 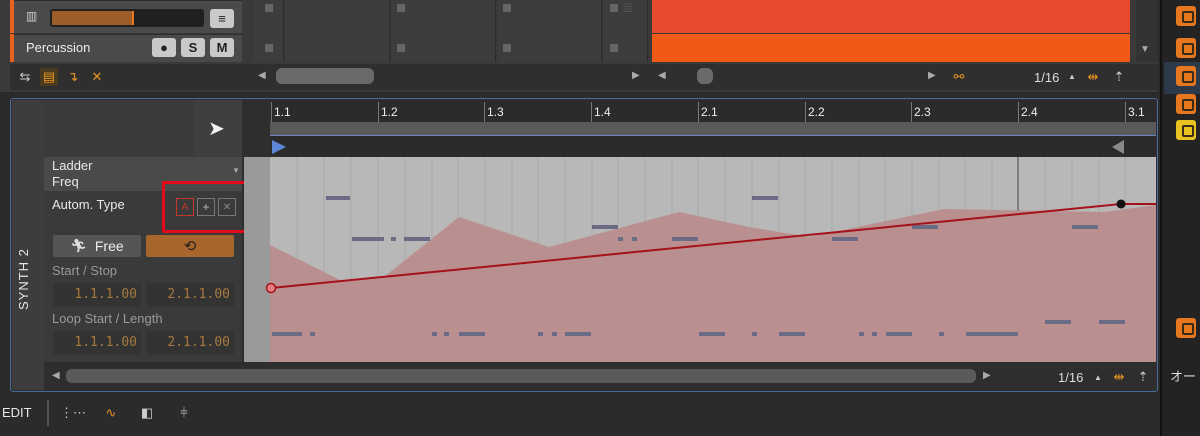 I want to click on swap-icon: ⇆, so click(x=25, y=77).